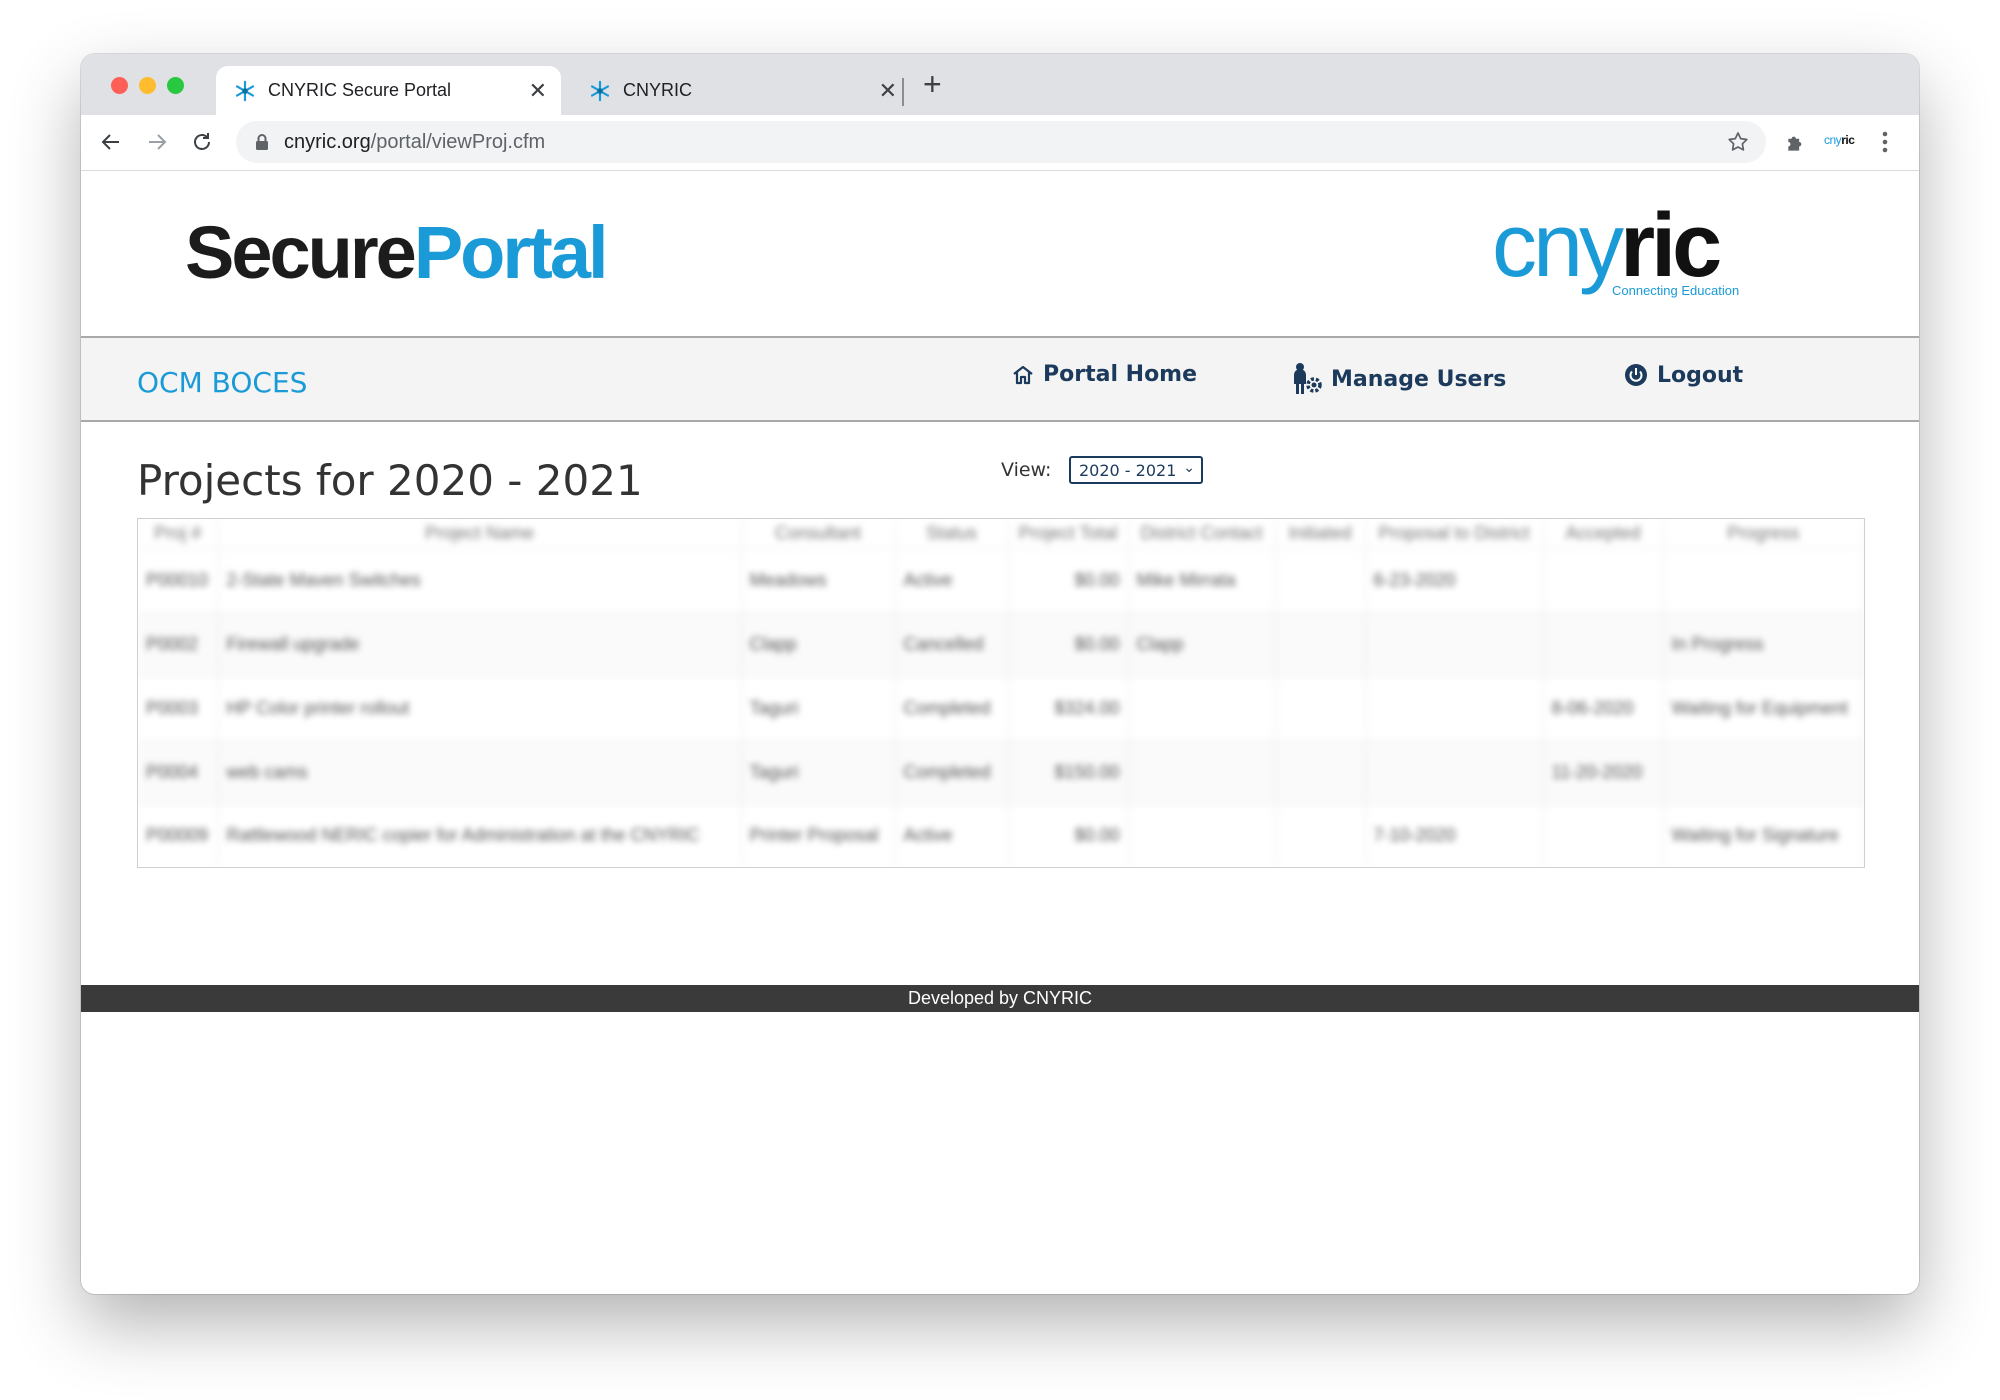 The width and height of the screenshot is (2000, 1400). I want to click on table-cell: 2-State Maven Switches, so click(480, 580).